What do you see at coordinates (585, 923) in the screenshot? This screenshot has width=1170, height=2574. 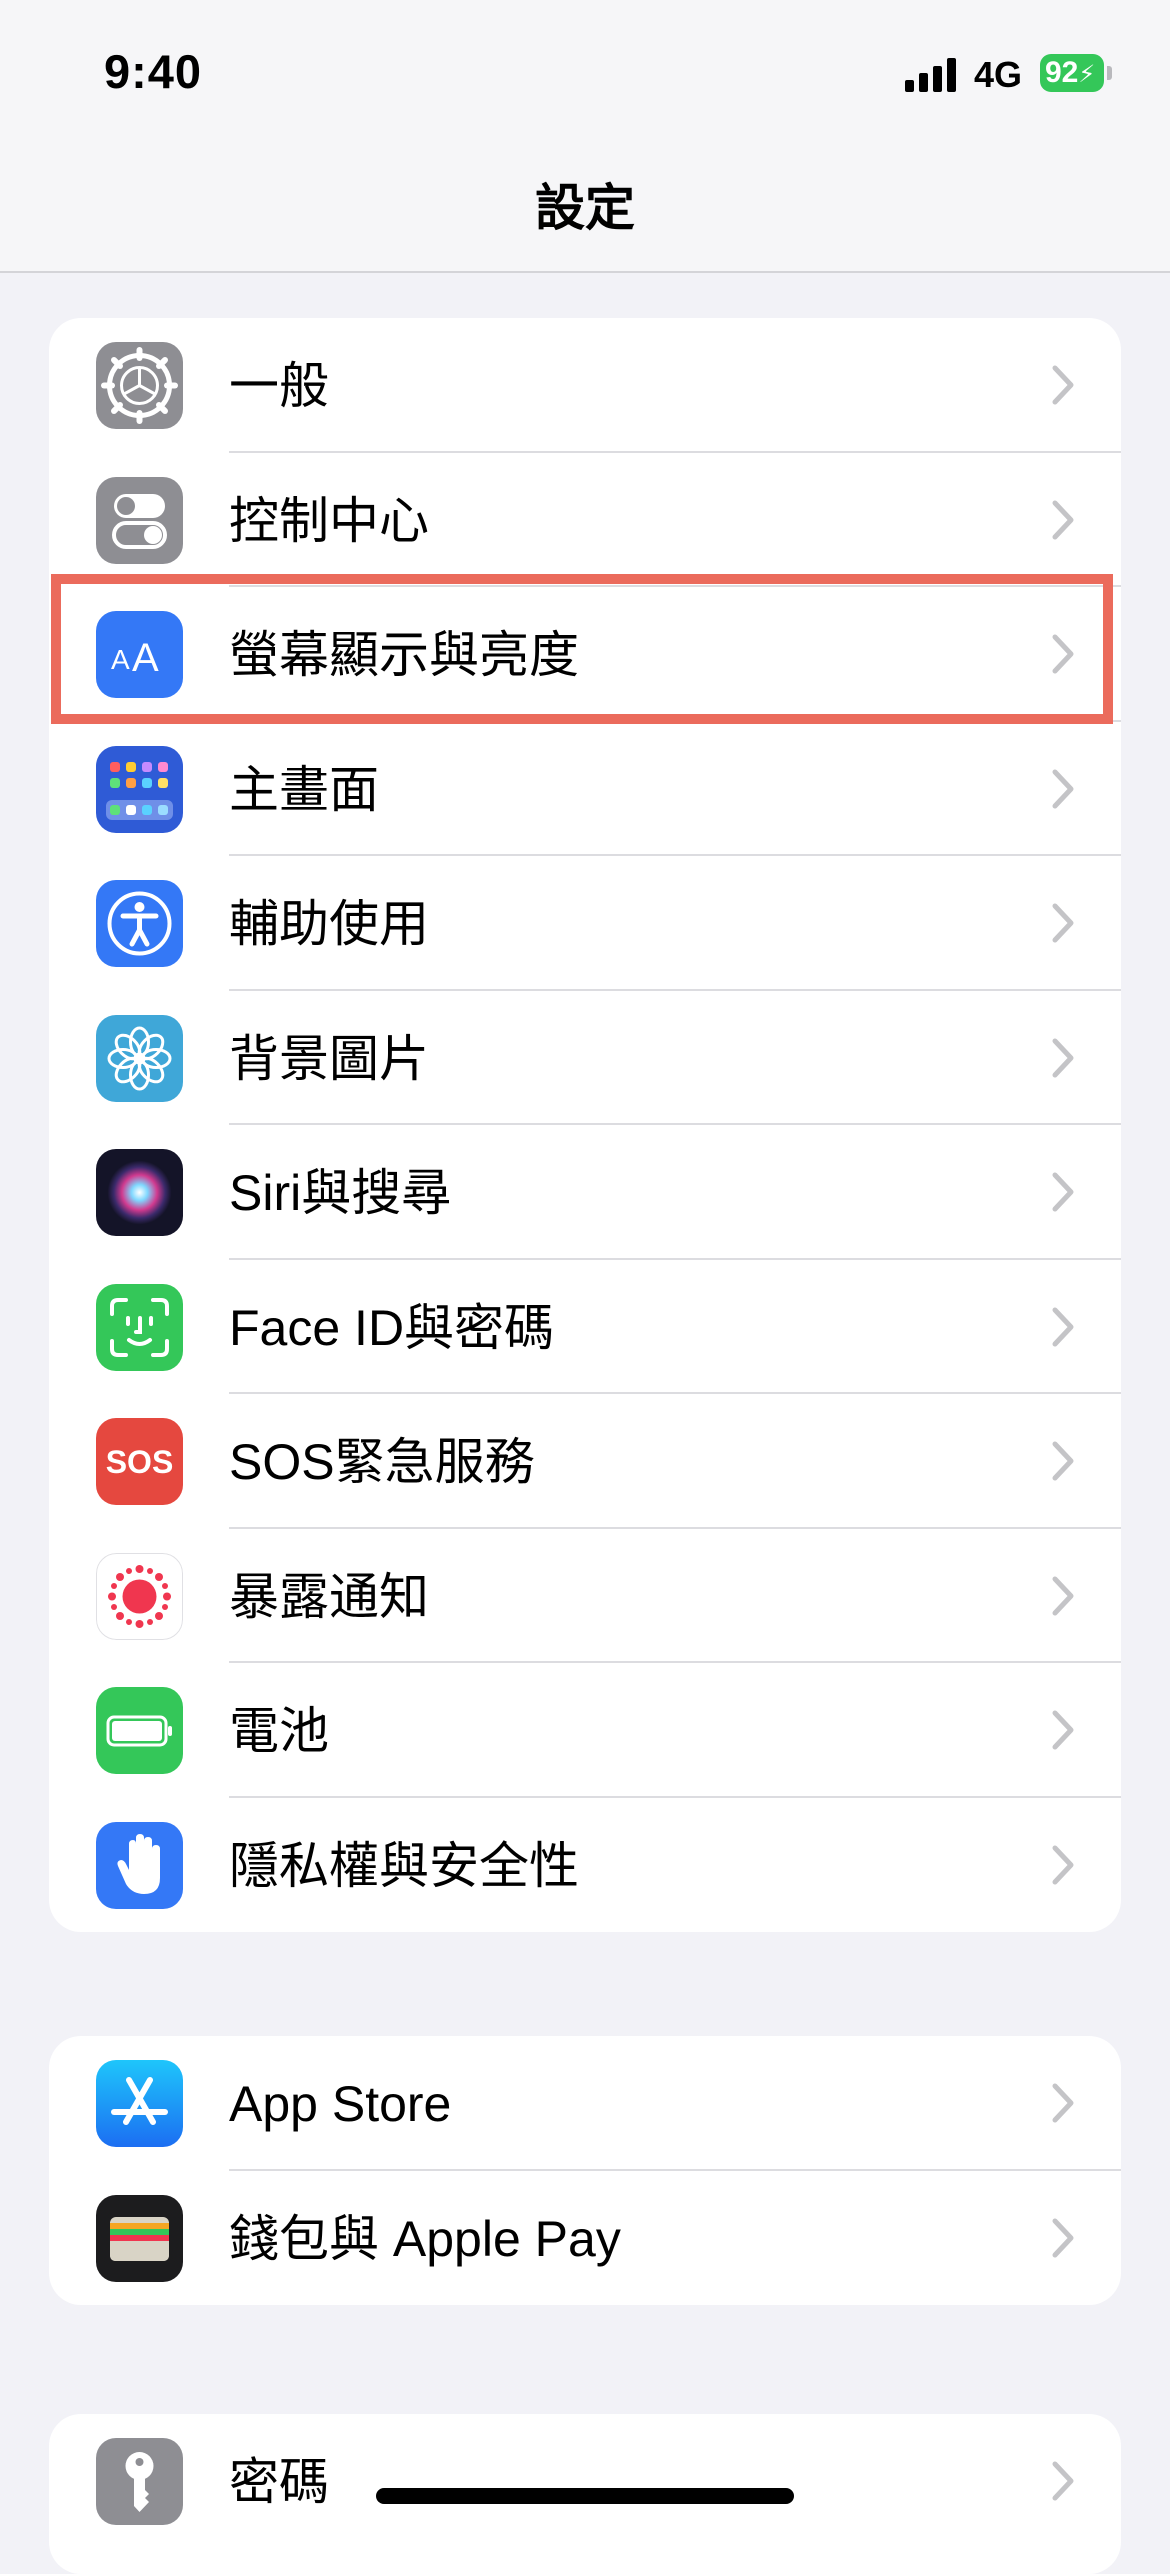 I see `settings-row-accessibility: 輔助使用` at bounding box center [585, 923].